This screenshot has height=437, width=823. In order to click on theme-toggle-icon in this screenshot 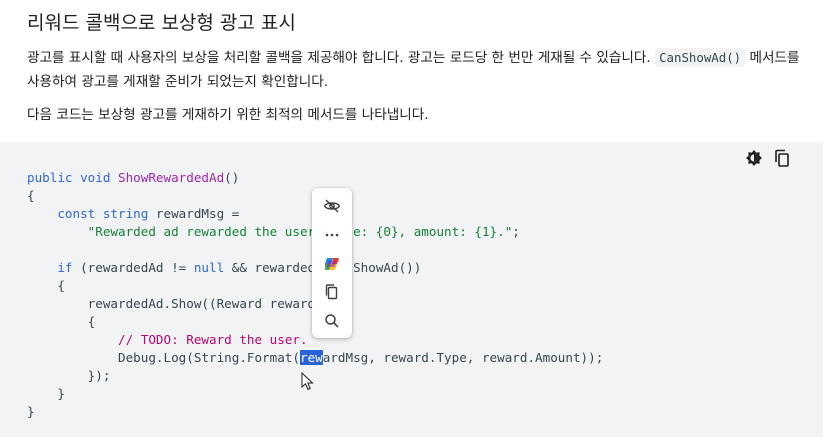, I will do `click(754, 158)`.